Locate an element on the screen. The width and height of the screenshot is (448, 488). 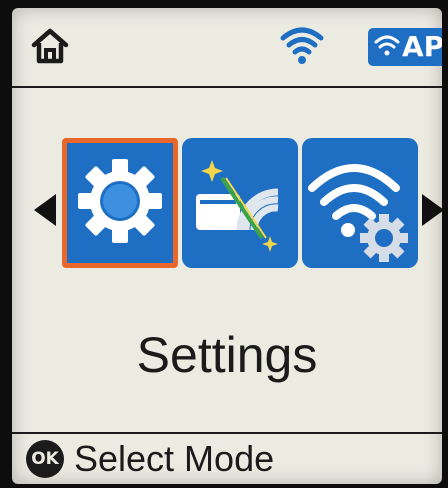
wifi-direct-setup-icon is located at coordinates (237, 206).